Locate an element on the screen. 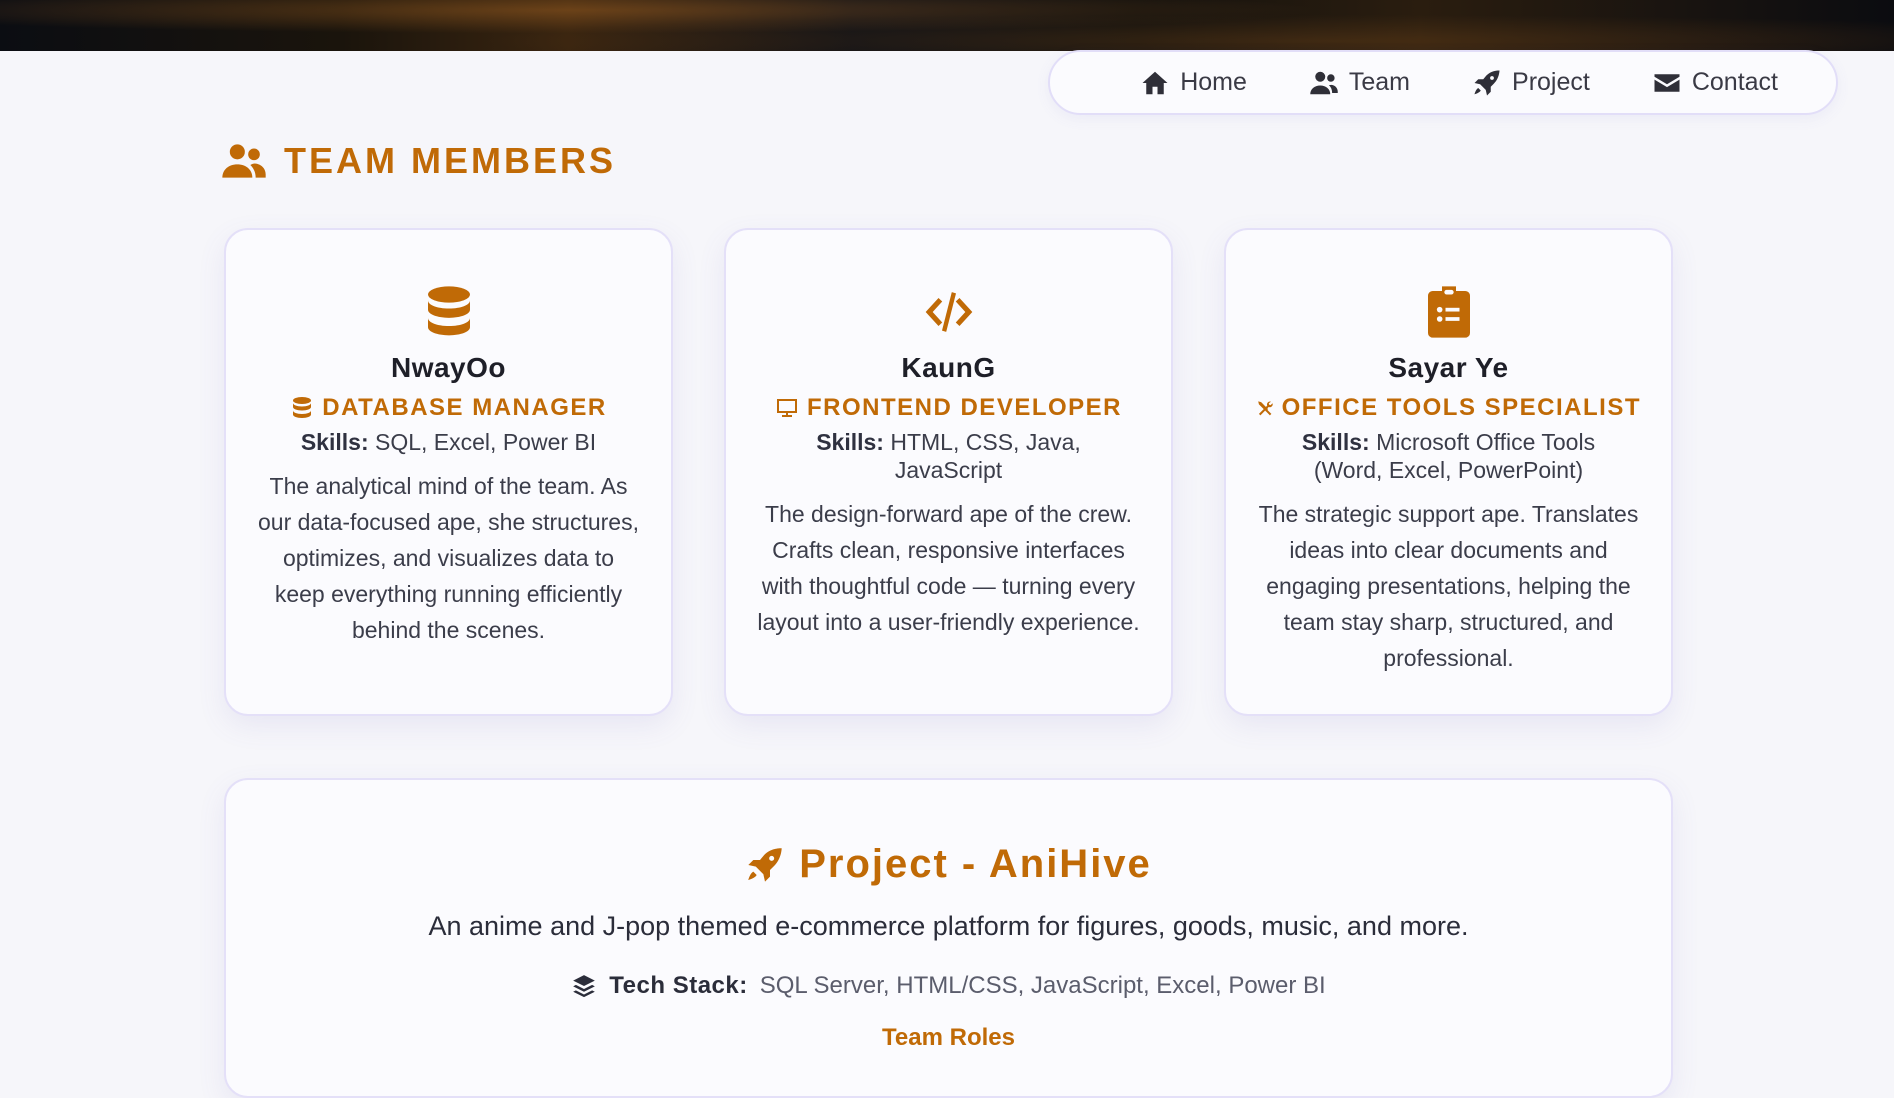 Image resolution: width=1894 pixels, height=1098 pixels. desktop-icon is located at coordinates (786, 408).